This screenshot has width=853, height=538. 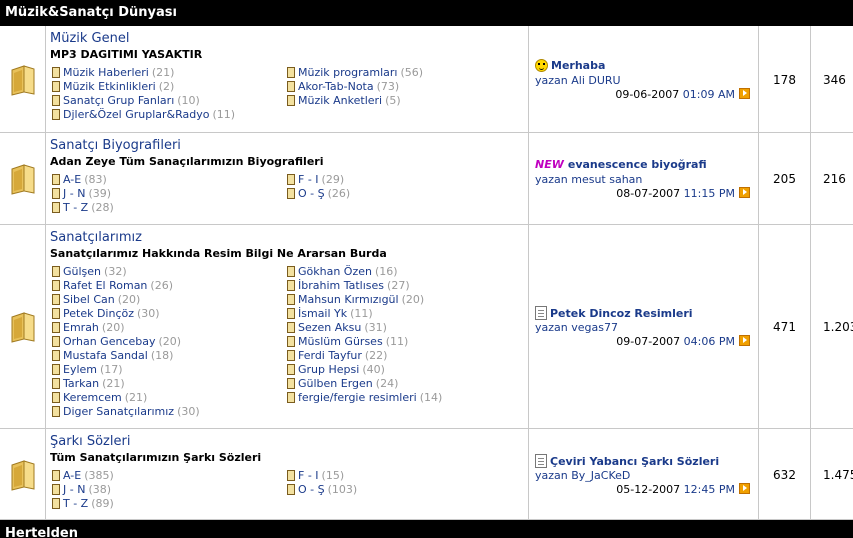 I want to click on subforum-link: Eylem (17), so click(x=87, y=370).